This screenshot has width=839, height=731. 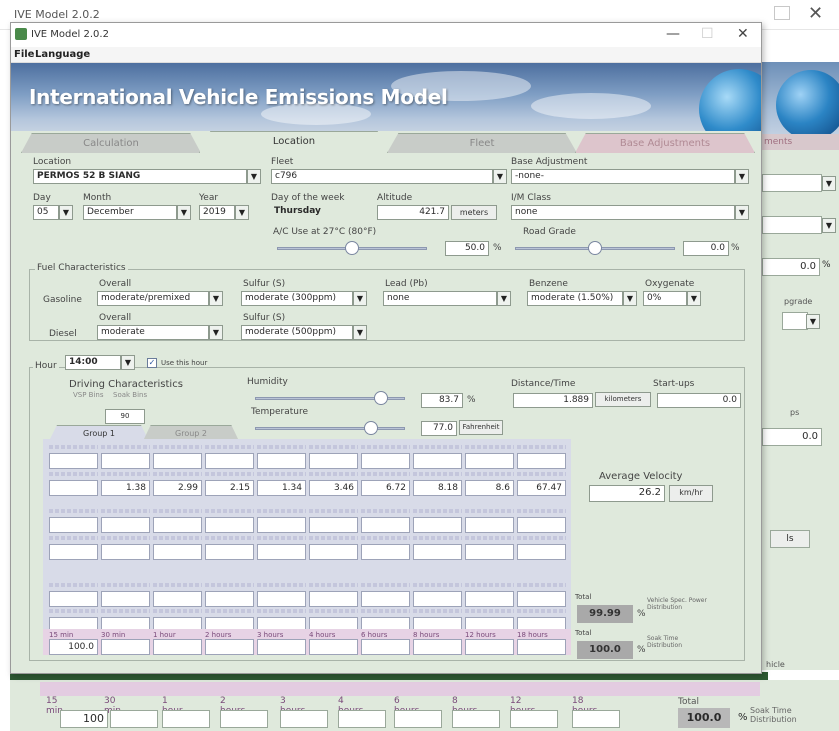 I want to click on background-button: ls, so click(x=790, y=539).